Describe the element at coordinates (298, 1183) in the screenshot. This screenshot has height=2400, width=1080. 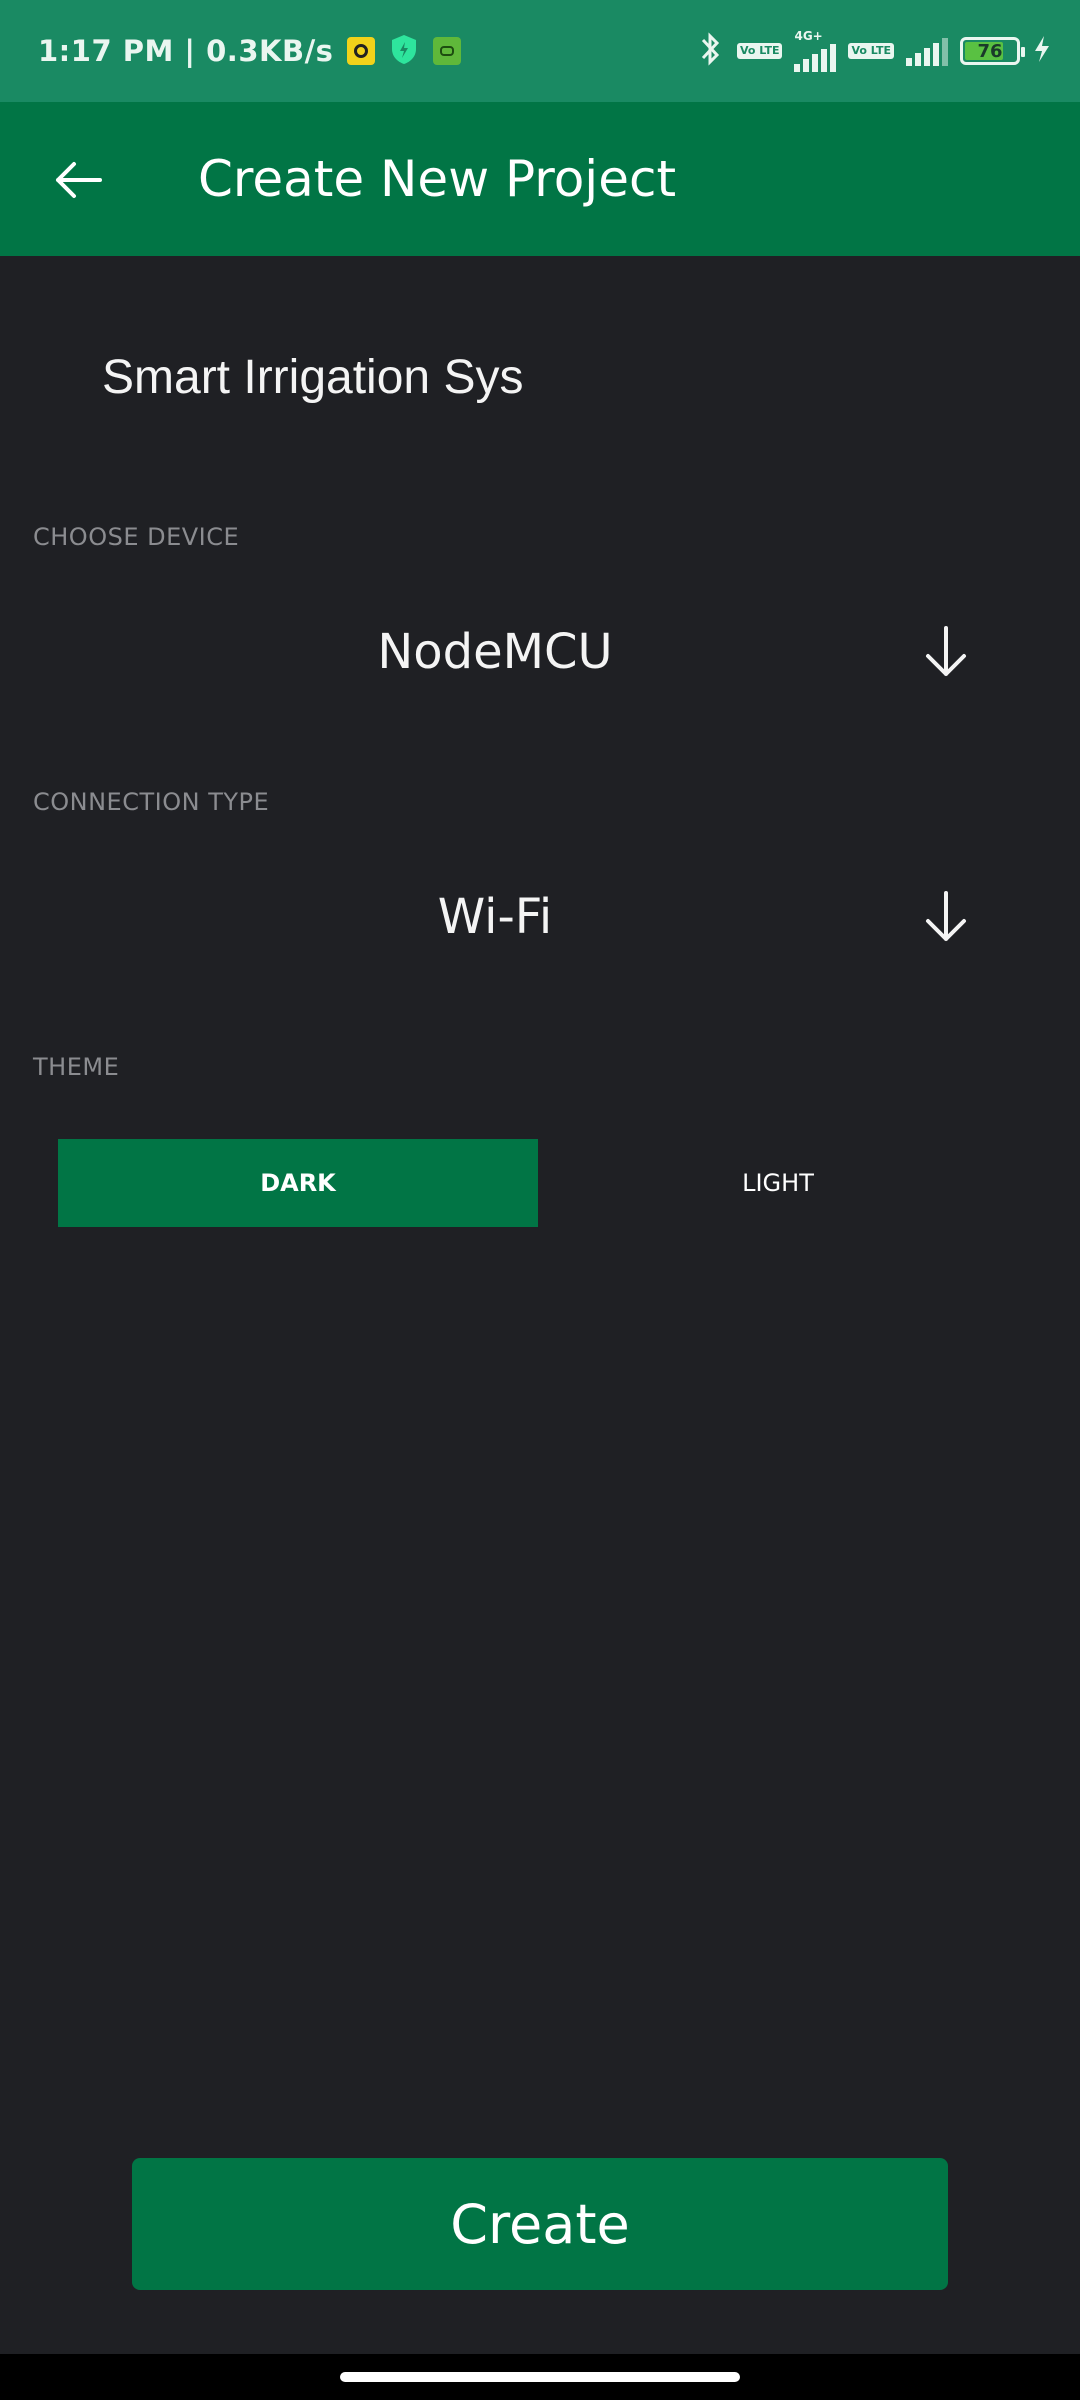
I see `theme-dark-option: DARK` at that location.